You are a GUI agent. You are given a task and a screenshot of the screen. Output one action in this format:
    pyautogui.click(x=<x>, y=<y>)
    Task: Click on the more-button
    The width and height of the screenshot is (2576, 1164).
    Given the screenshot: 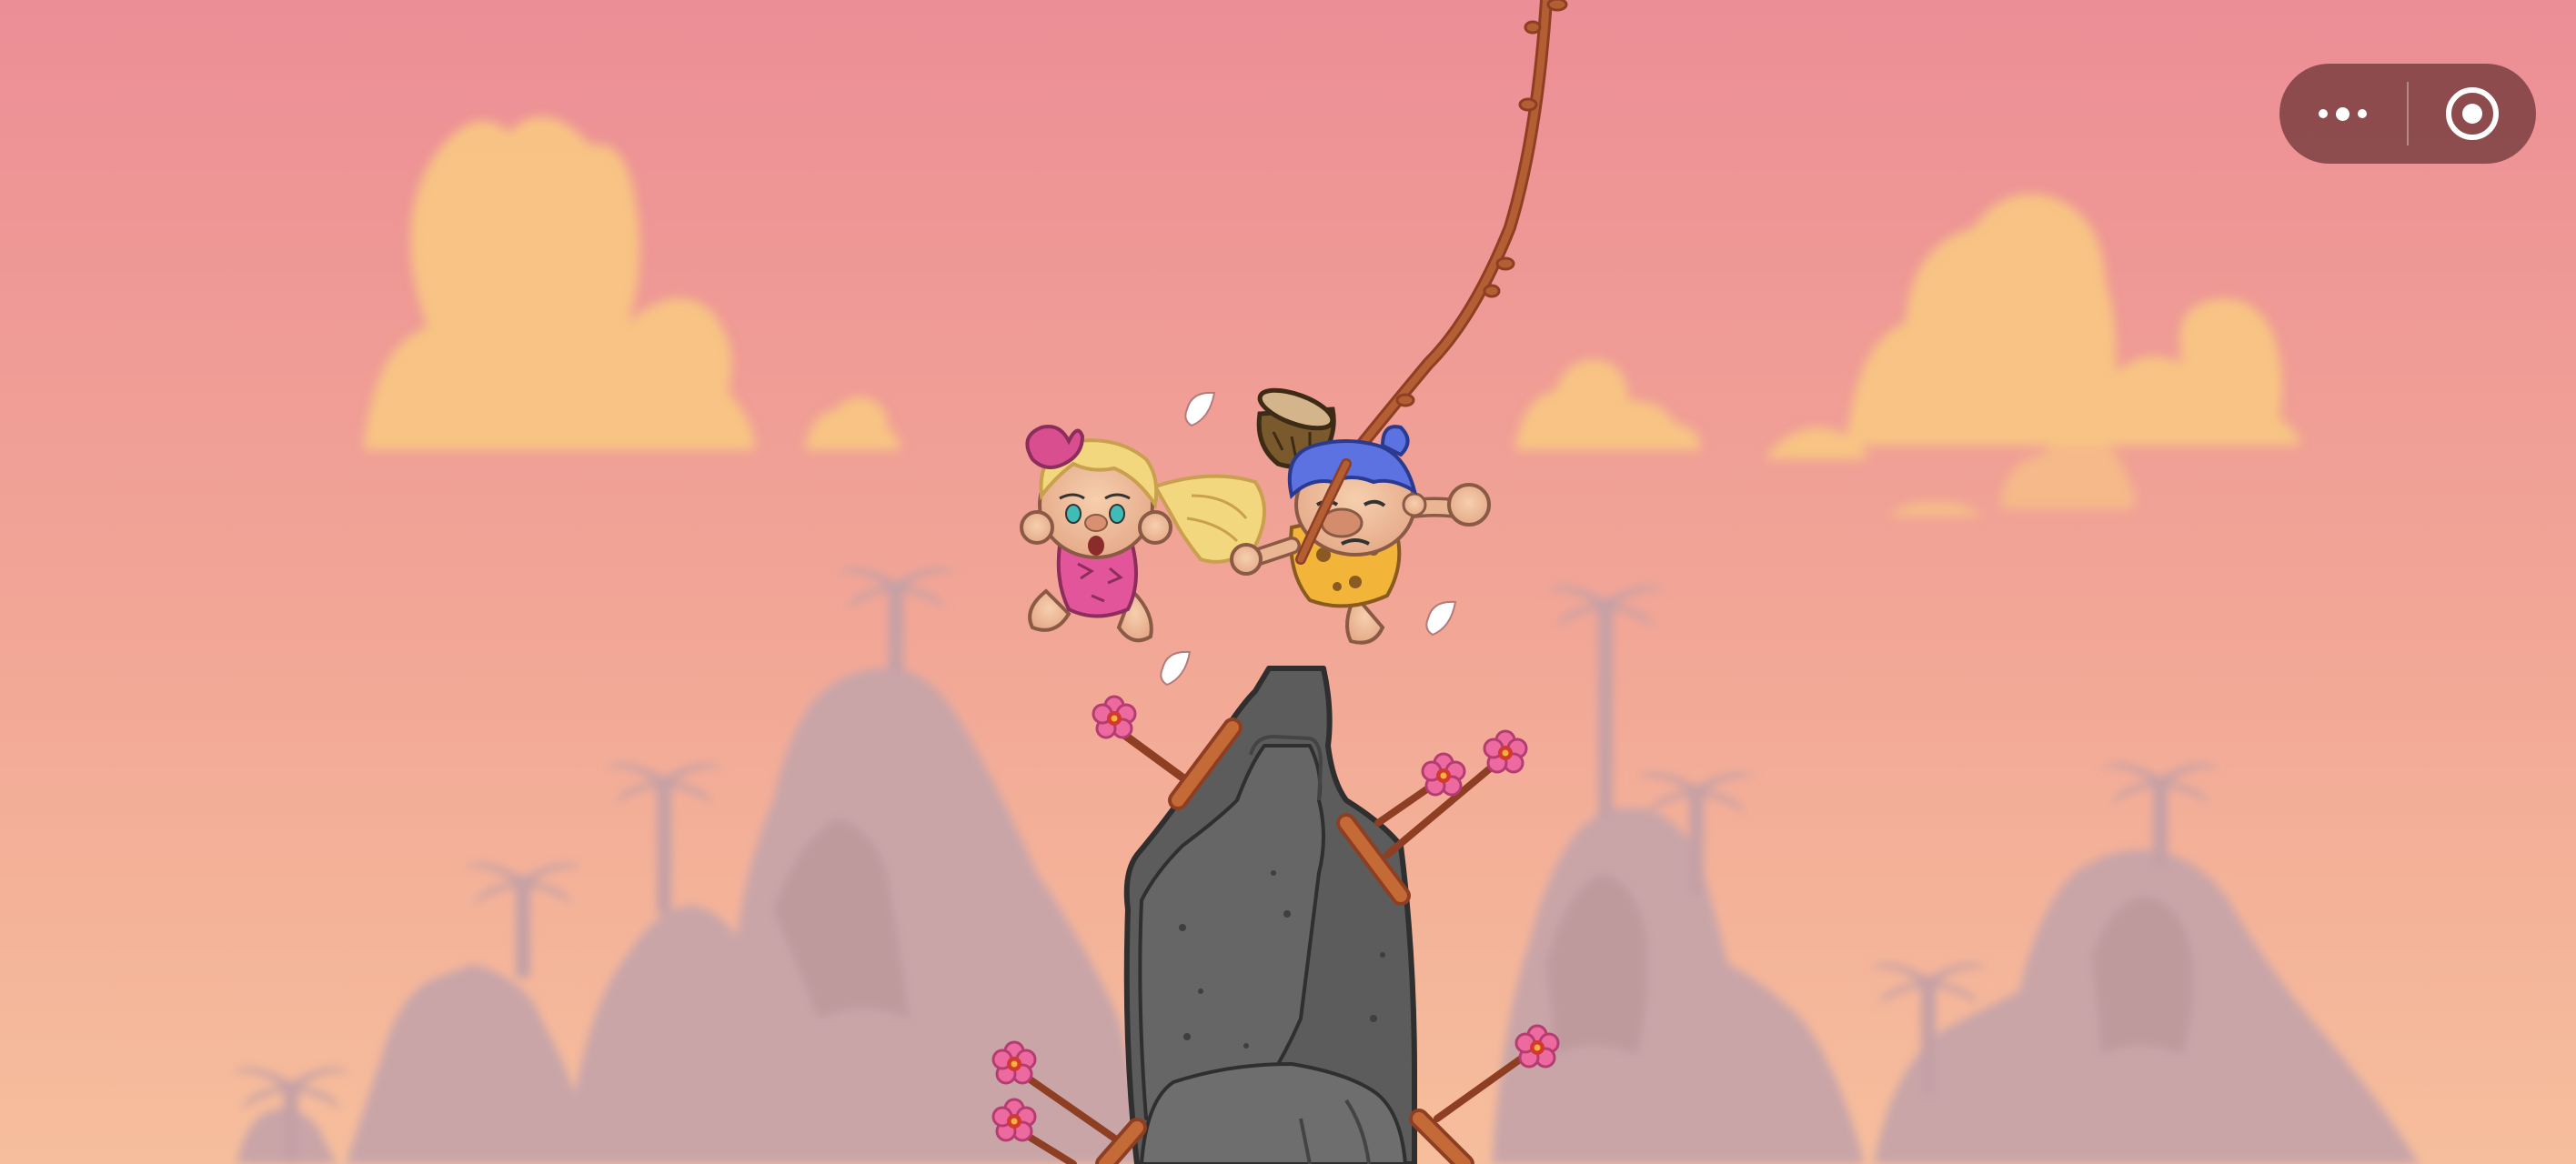 What is the action you would take?
    pyautogui.click(x=2343, y=114)
    